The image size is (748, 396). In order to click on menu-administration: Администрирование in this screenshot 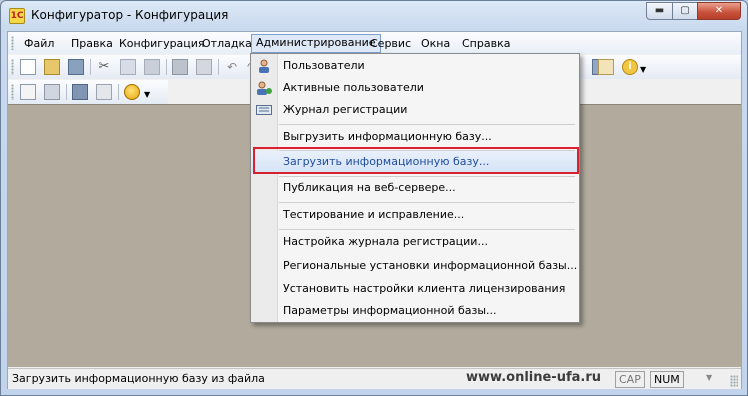, I will do `click(316, 43)`.